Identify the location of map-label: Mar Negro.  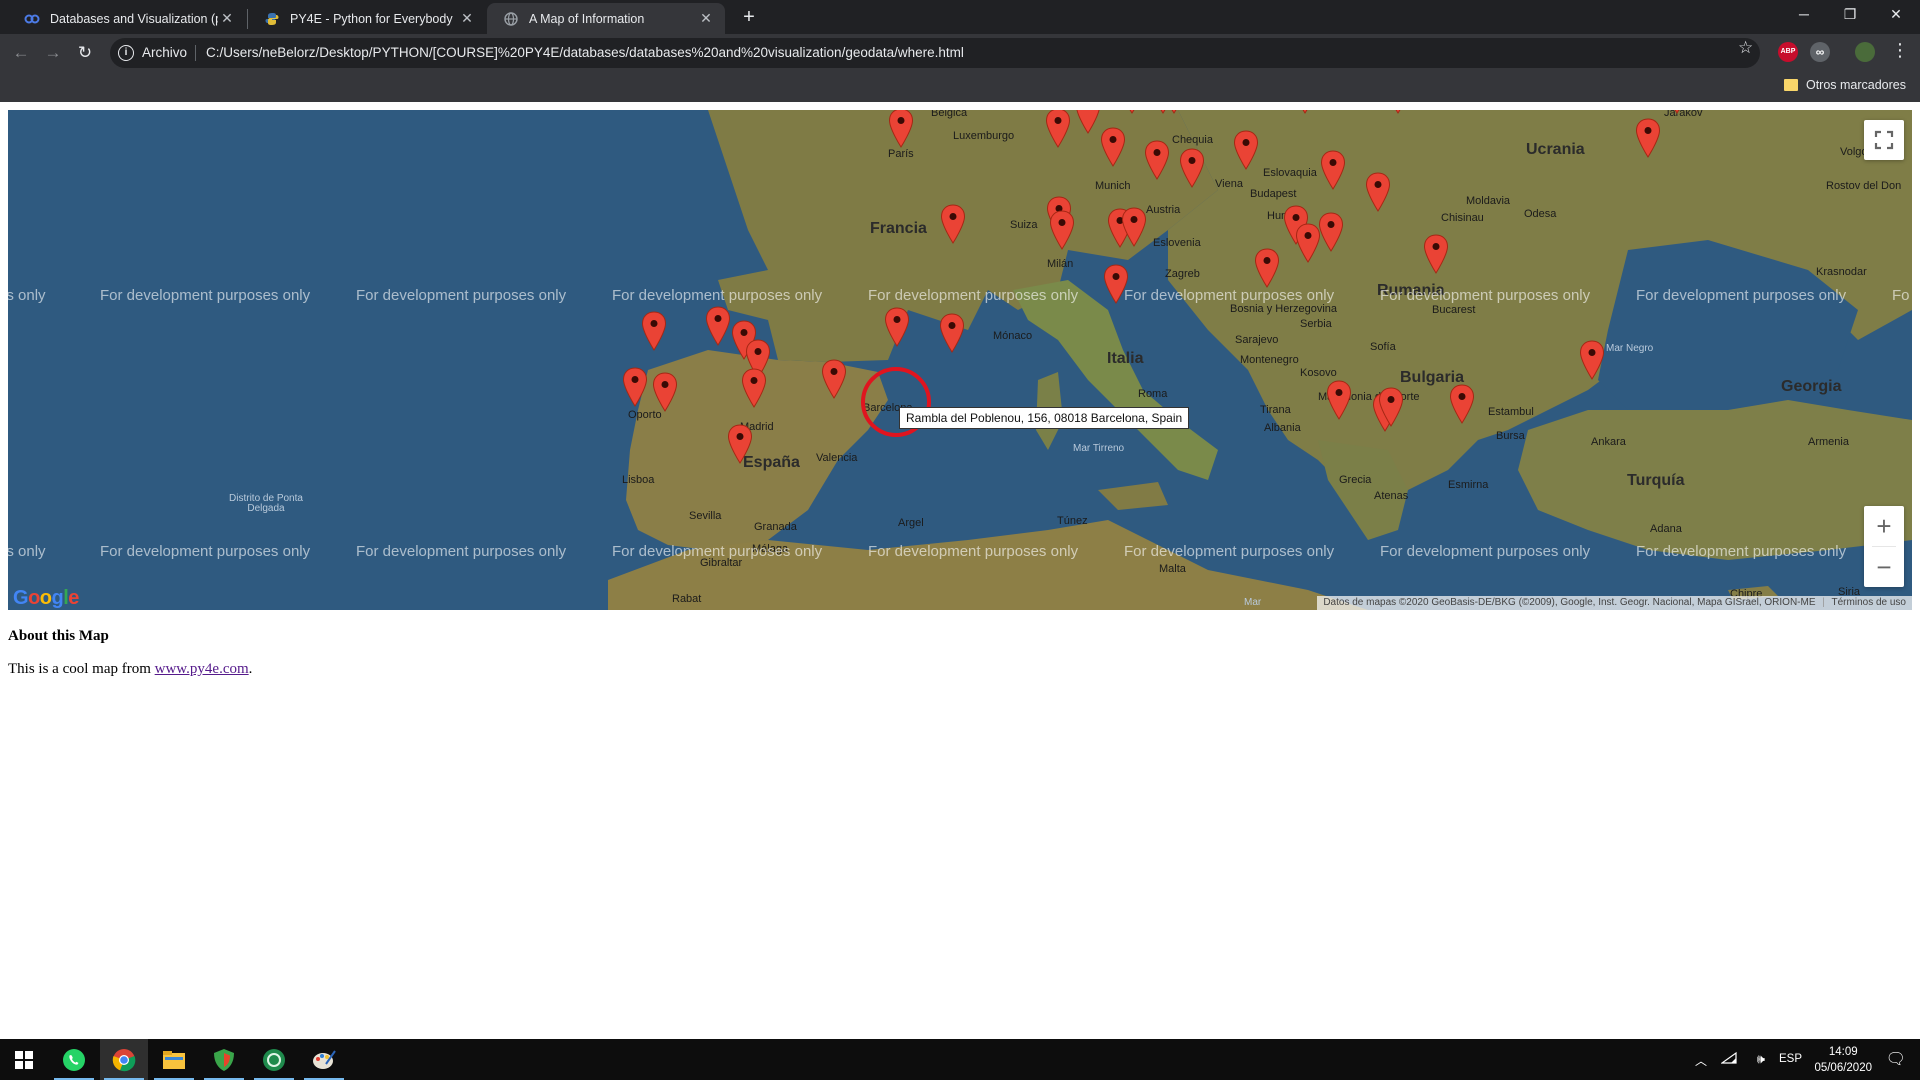
(1630, 348).